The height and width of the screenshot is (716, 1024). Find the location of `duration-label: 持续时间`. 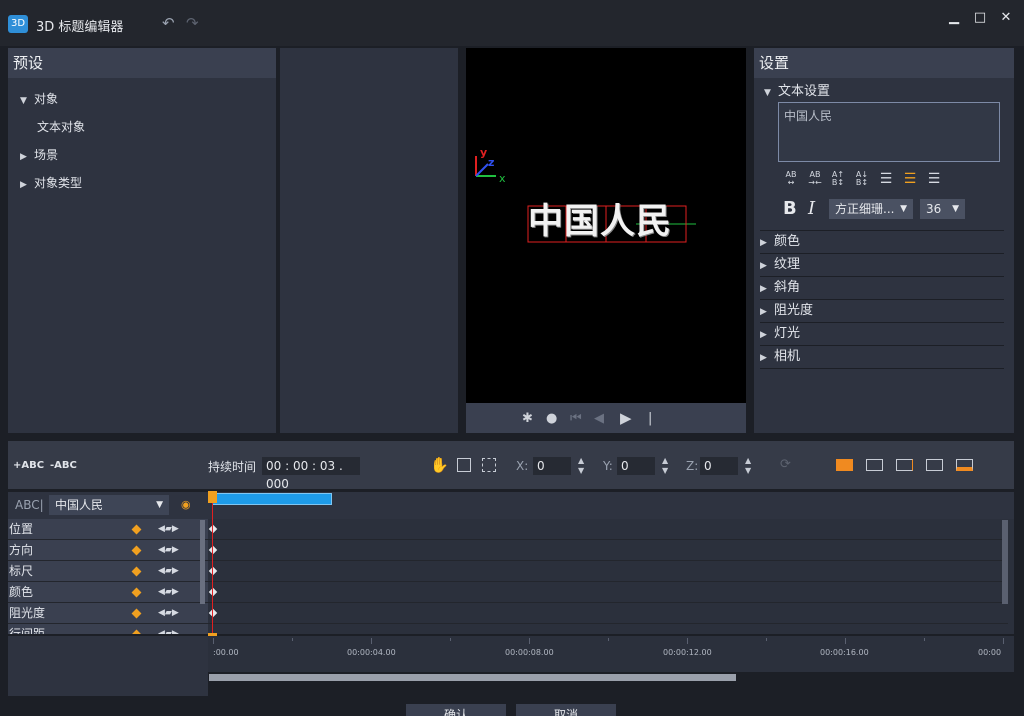

duration-label: 持续时间 is located at coordinates (232, 467).